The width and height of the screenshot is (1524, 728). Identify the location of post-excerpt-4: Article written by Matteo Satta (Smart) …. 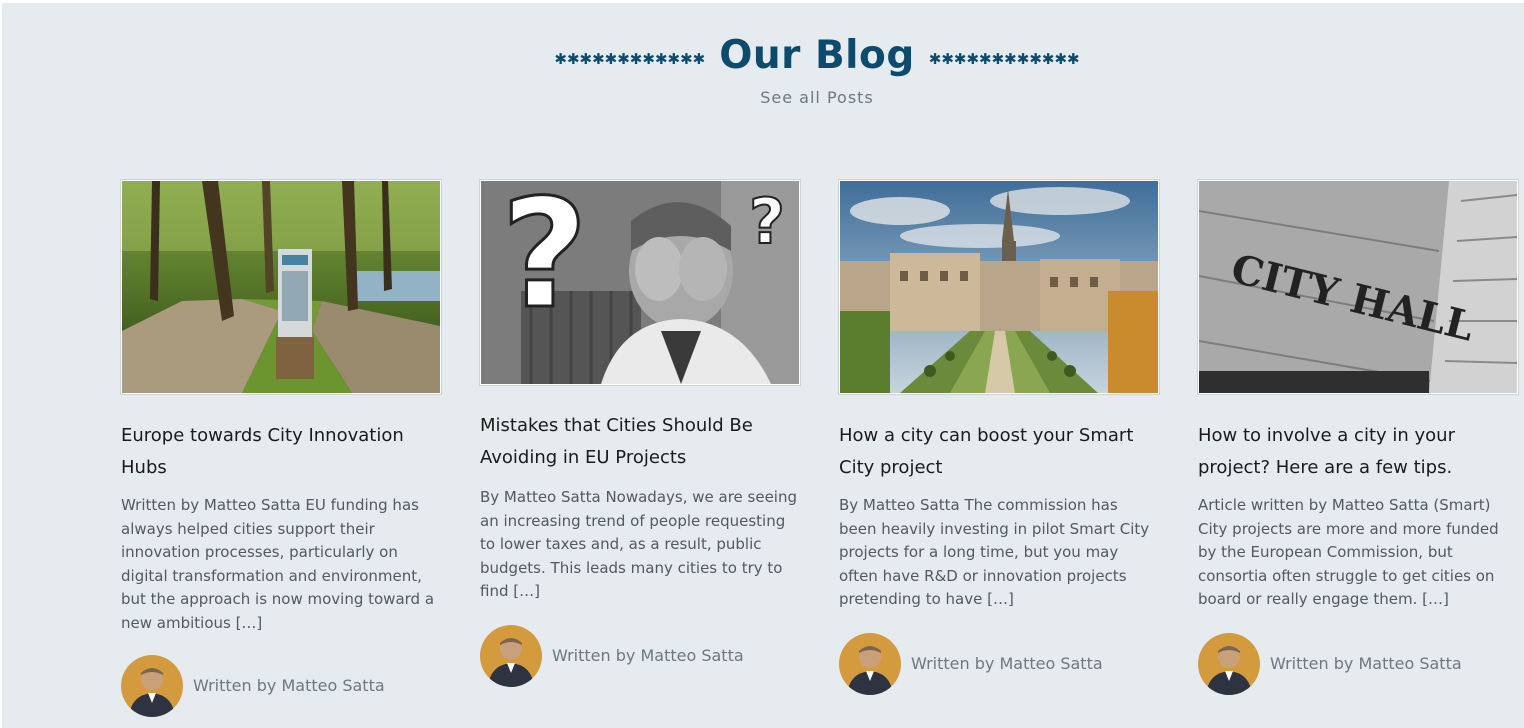
(1348, 552).